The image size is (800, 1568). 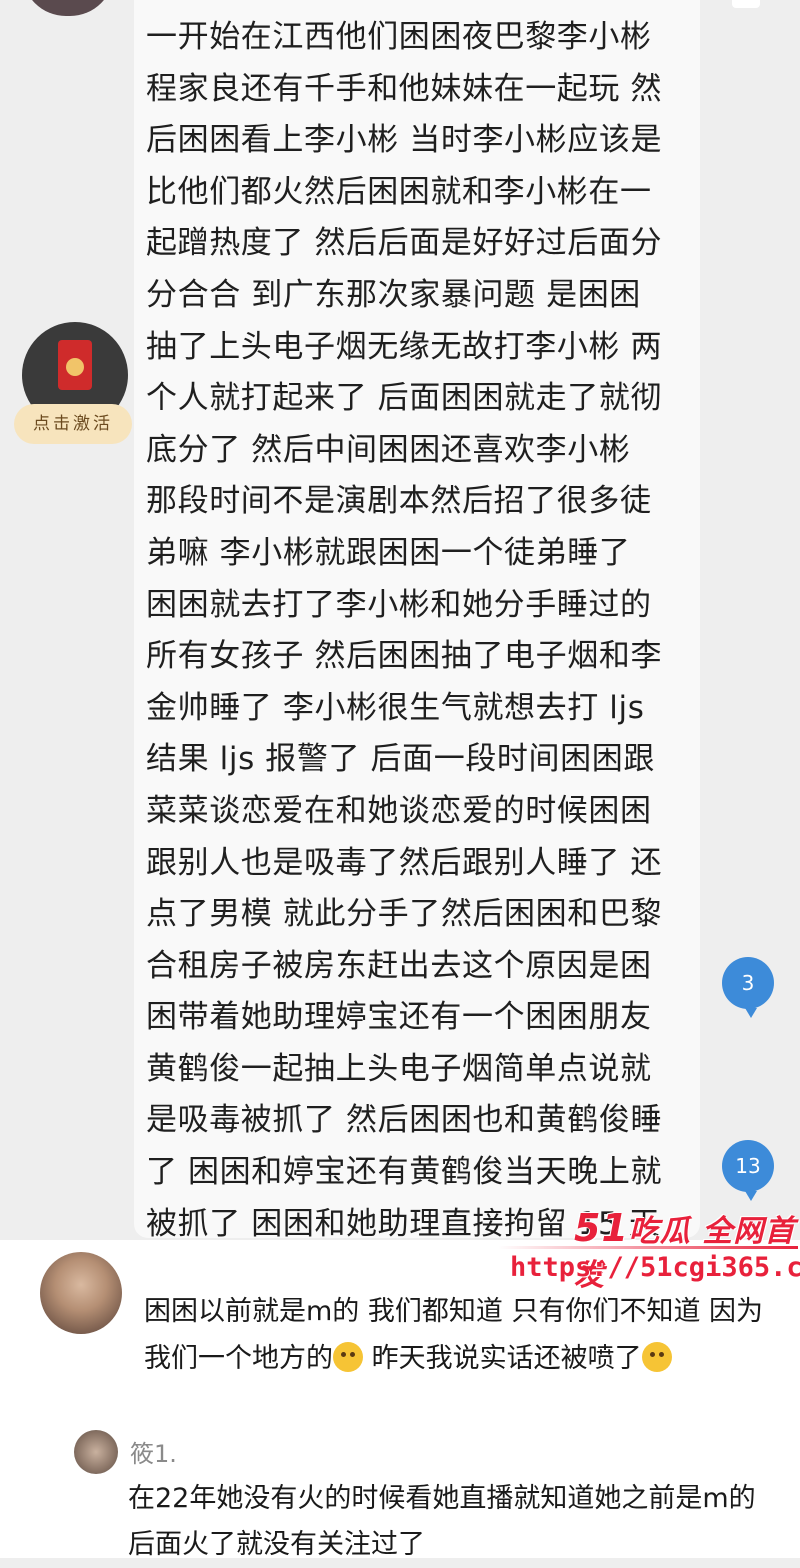 What do you see at coordinates (748, 1170) in the screenshot?
I see `unread-badge-13: 13` at bounding box center [748, 1170].